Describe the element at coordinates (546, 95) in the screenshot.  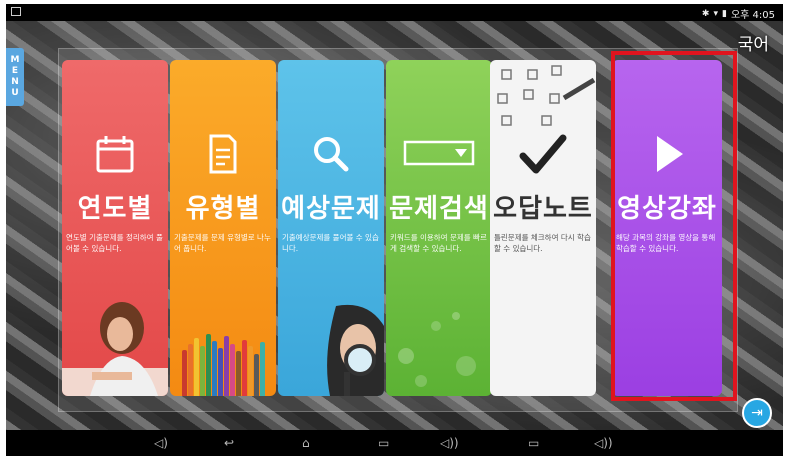
I see `checkbox-sheet-illustration` at that location.